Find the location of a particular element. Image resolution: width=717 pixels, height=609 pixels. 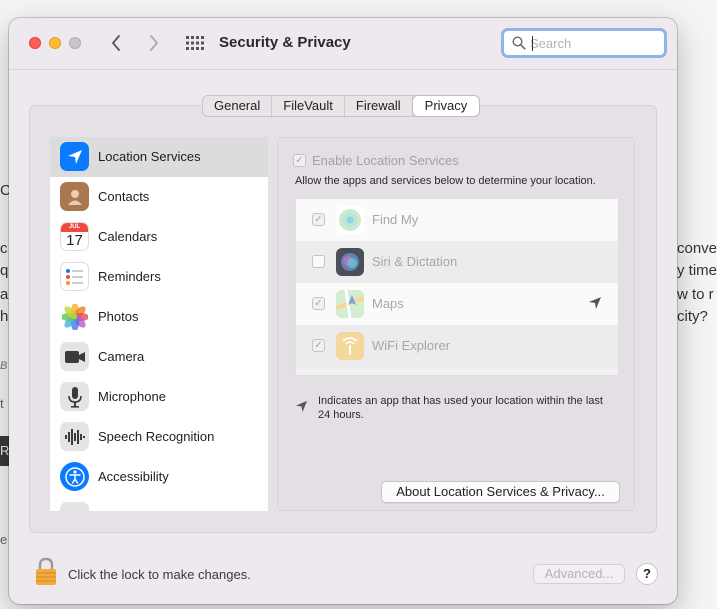

sidebar-item-calendars: JUL 17 Calendars is located at coordinates (159, 237).